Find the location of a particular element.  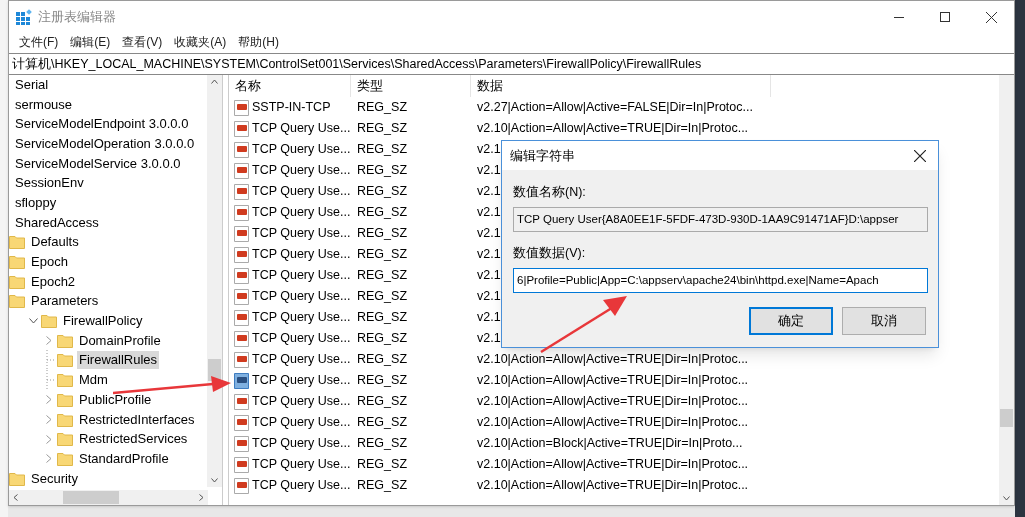

tree-item: Defaults is located at coordinates (55, 242).